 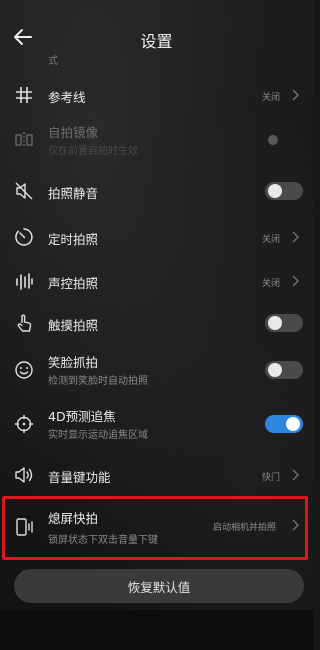 I want to click on touch-hand-icon, so click(x=24, y=323).